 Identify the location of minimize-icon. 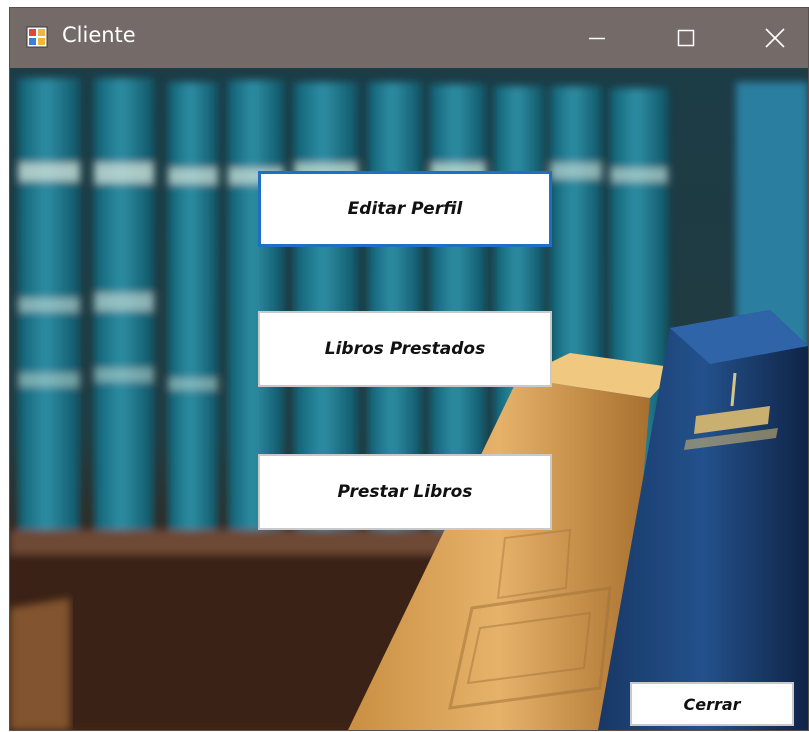
(597, 38).